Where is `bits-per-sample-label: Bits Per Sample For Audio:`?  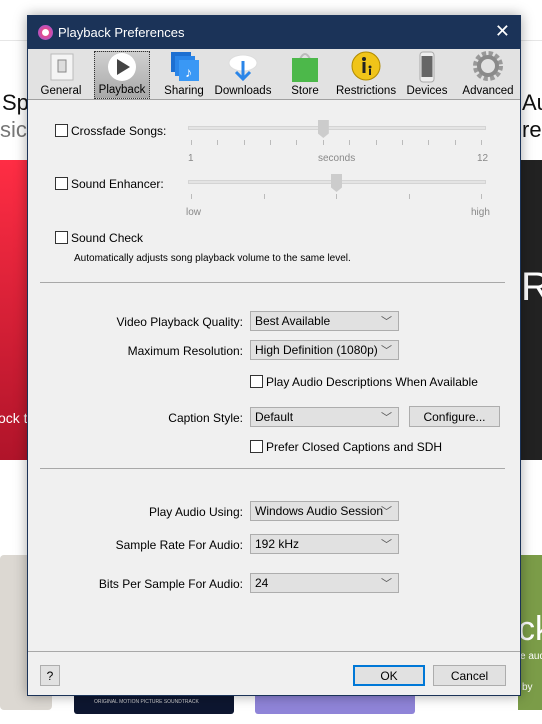
bits-per-sample-label: Bits Per Sample For Audio: is located at coordinates (170, 584).